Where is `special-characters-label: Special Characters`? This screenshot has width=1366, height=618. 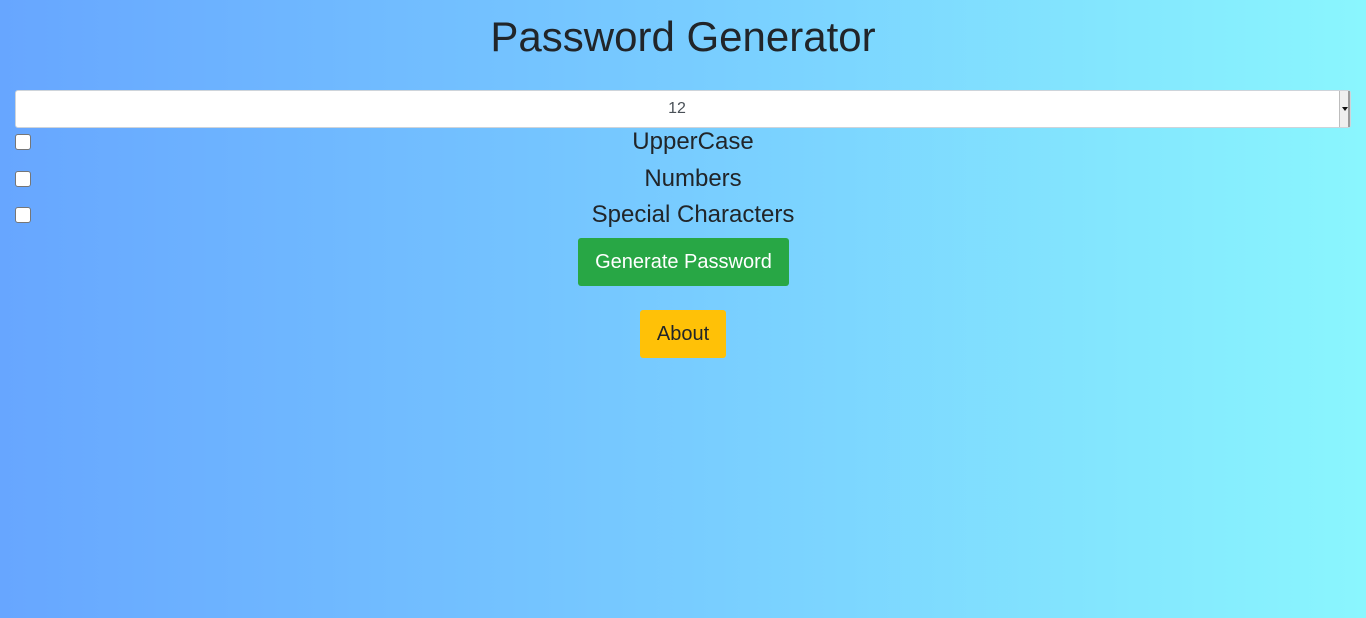 special-characters-label: Special Characters is located at coordinates (693, 215).